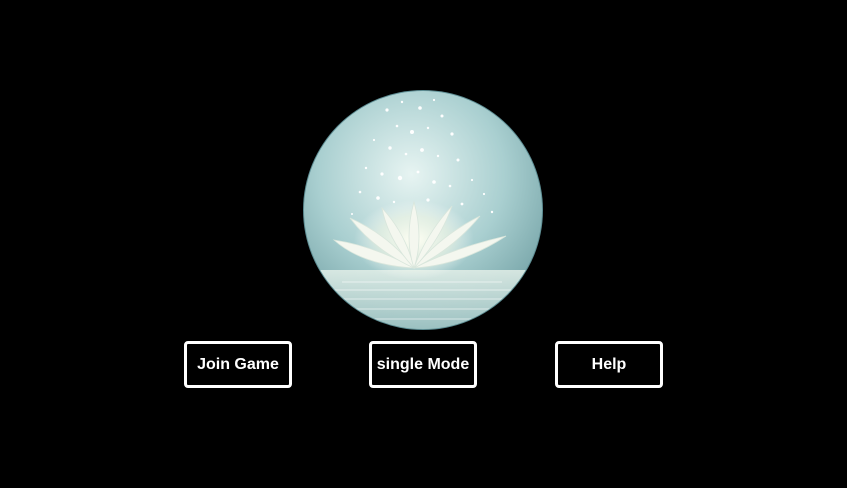  I want to click on single-mode-button: single Mode, so click(423, 364).